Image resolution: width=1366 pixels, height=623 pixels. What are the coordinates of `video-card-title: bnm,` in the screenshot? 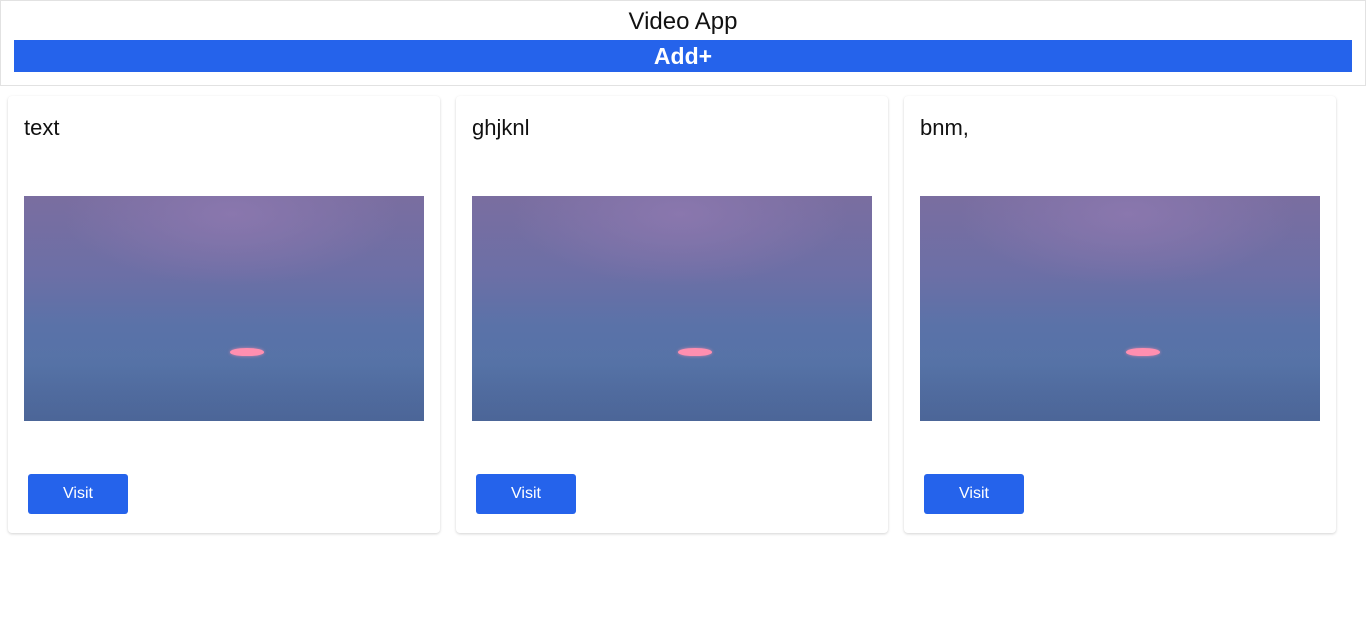 It's located at (944, 127).